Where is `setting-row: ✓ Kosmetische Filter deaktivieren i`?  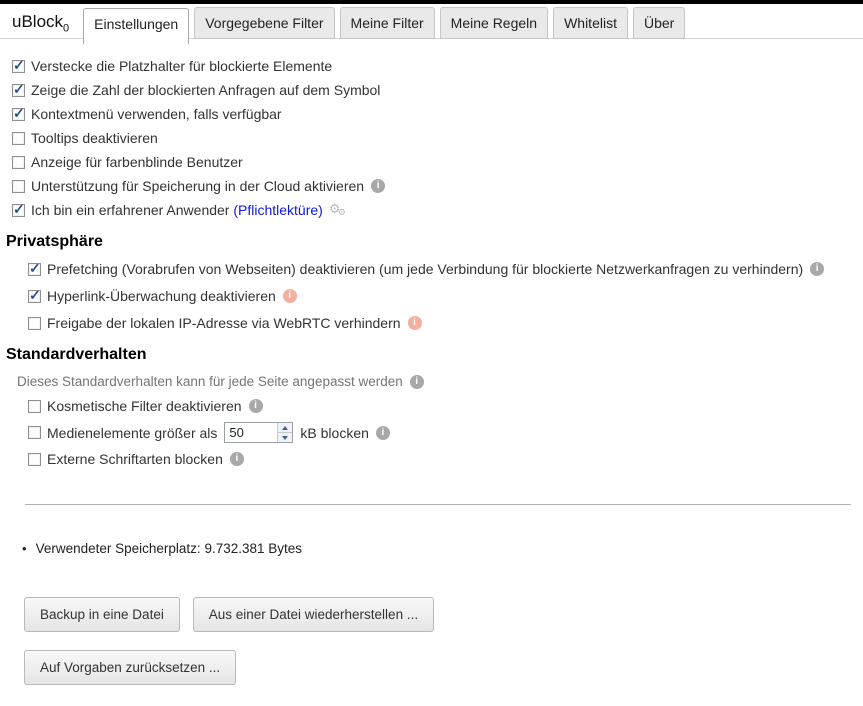
setting-row: ✓ Kosmetische Filter deaktivieren i is located at coordinates (439, 406).